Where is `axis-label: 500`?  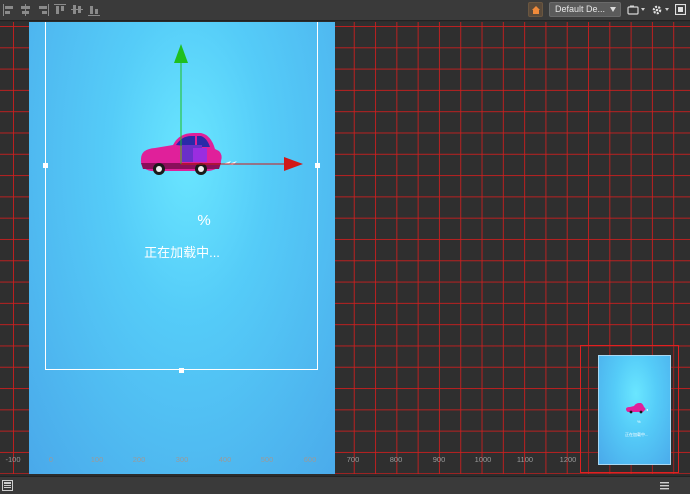 axis-label: 500 is located at coordinates (267, 459).